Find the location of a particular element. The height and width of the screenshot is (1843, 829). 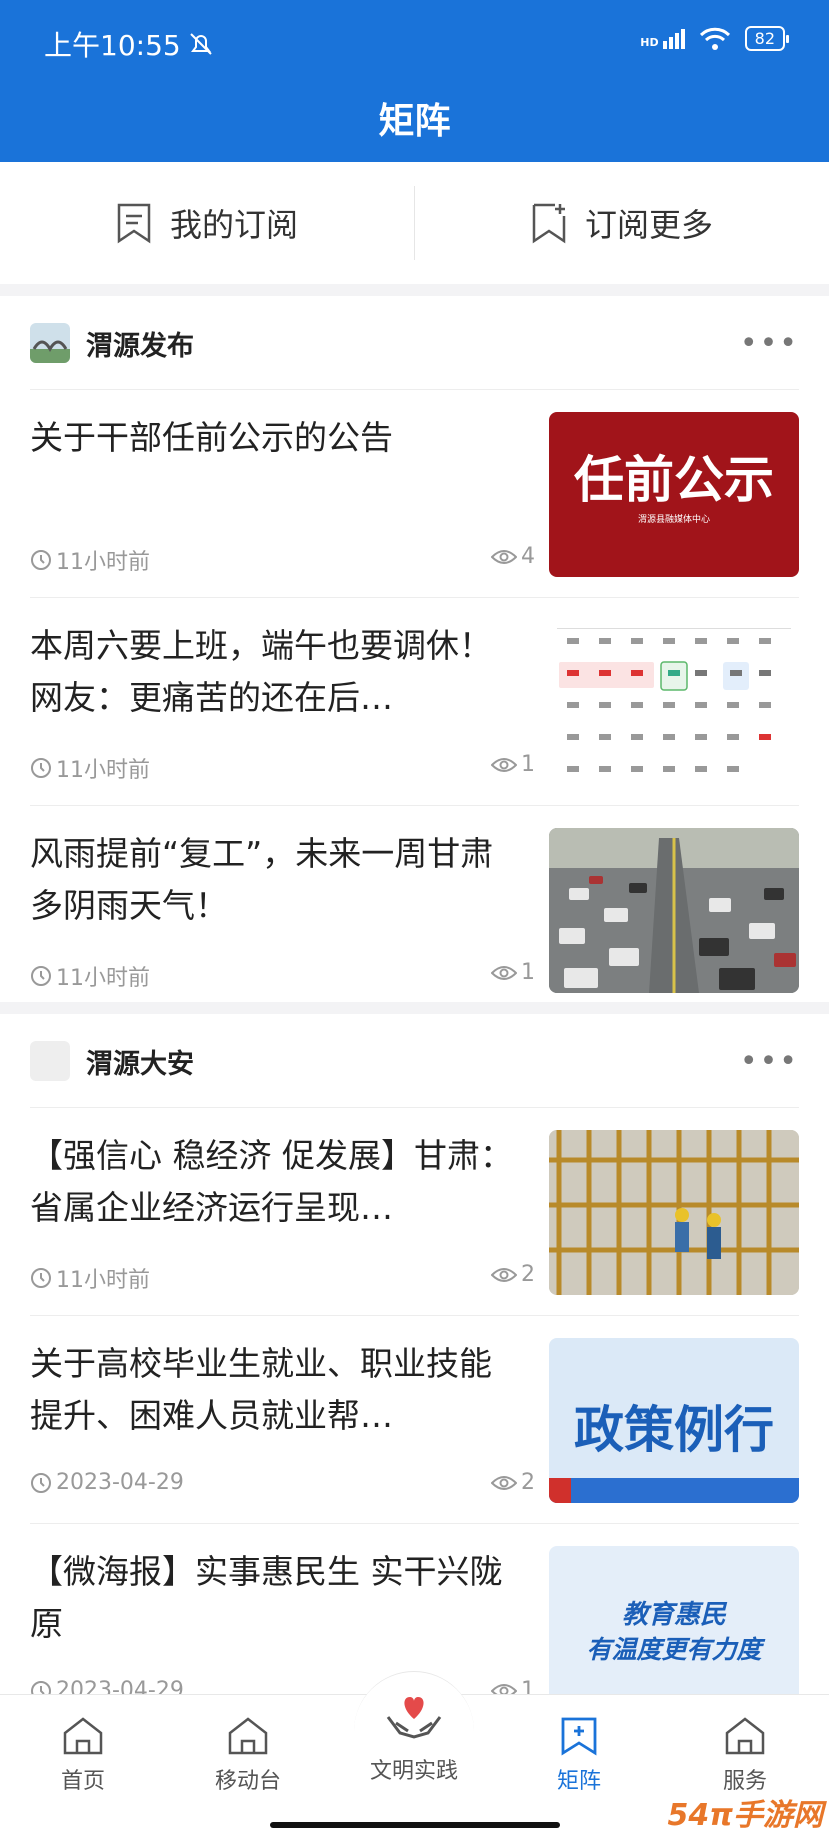

tab-service: 服务 is located at coordinates (745, 1755).